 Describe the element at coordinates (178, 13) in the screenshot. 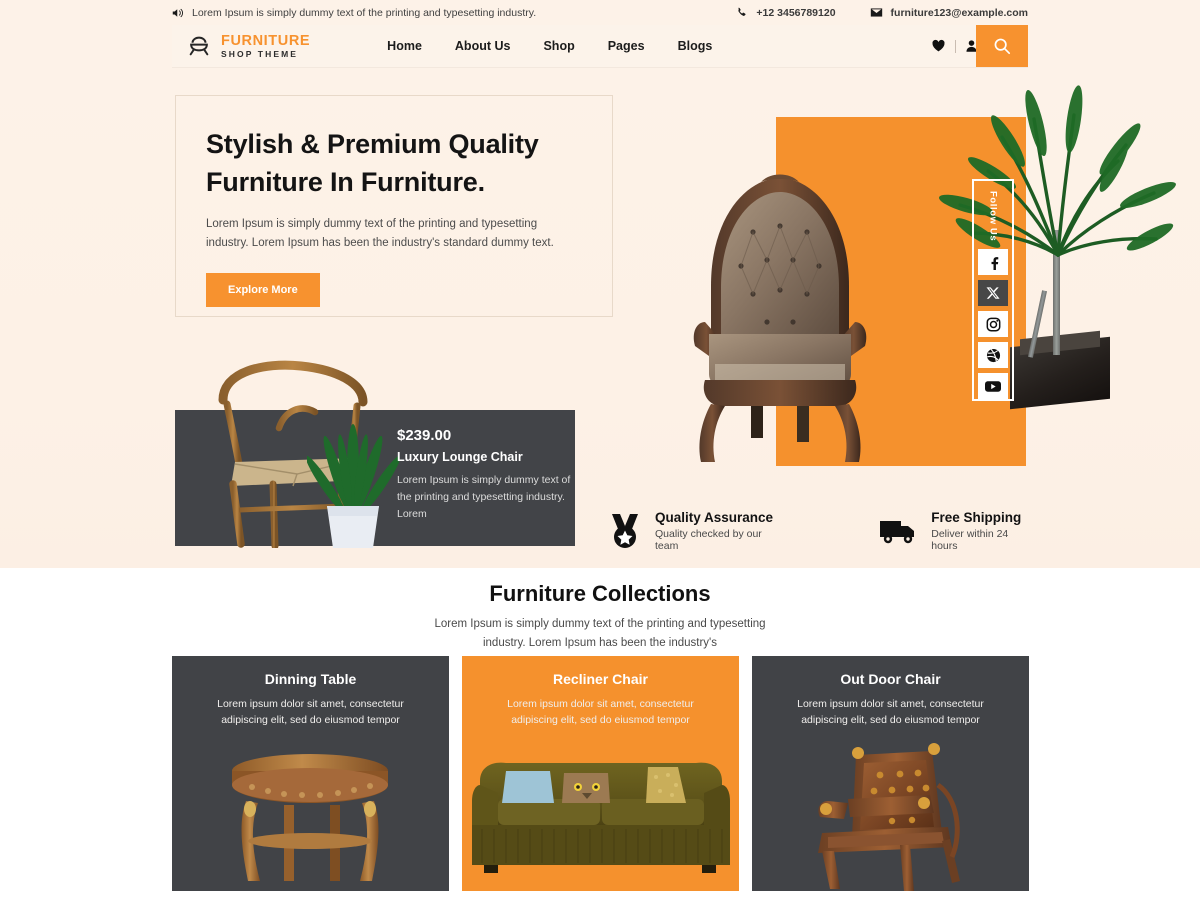

I see `speaker-icon` at that location.